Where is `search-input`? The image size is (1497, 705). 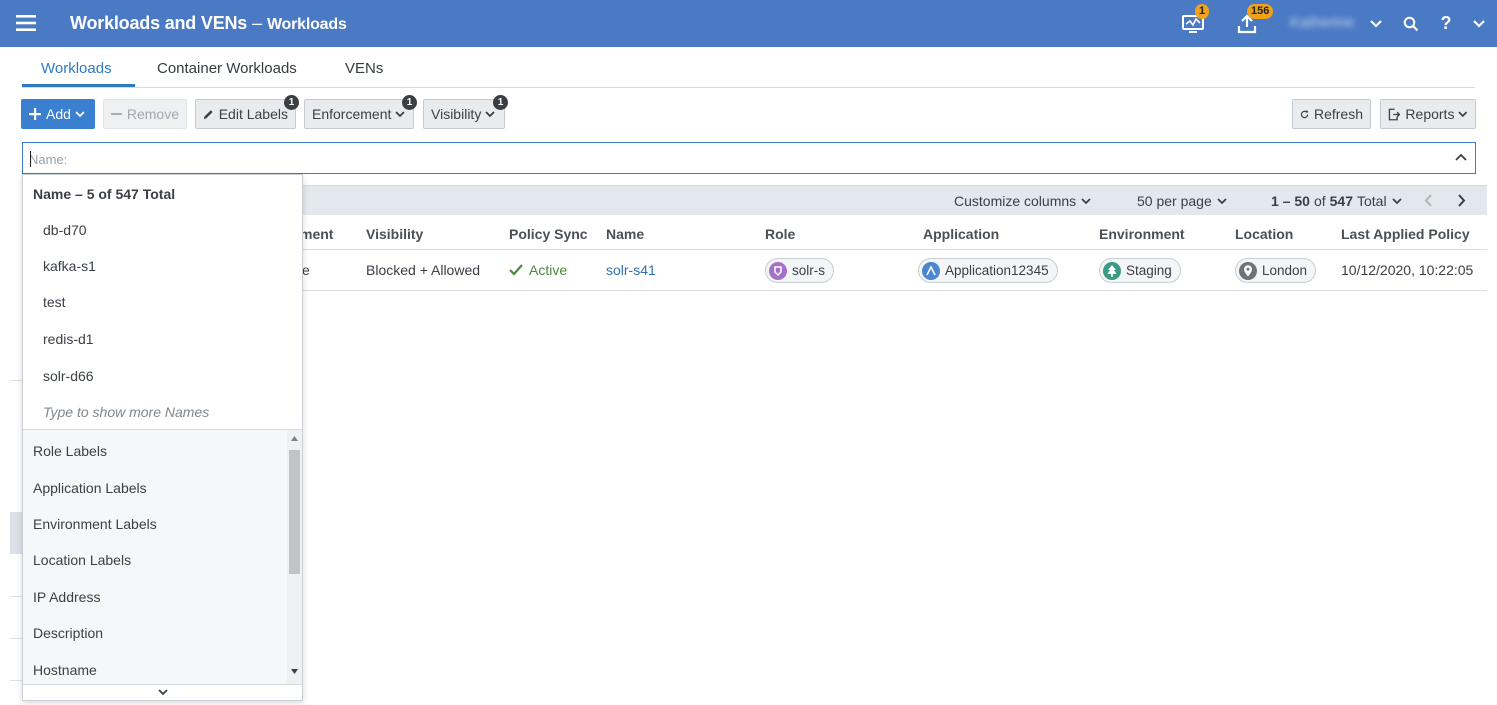
search-input is located at coordinates (719, 159).